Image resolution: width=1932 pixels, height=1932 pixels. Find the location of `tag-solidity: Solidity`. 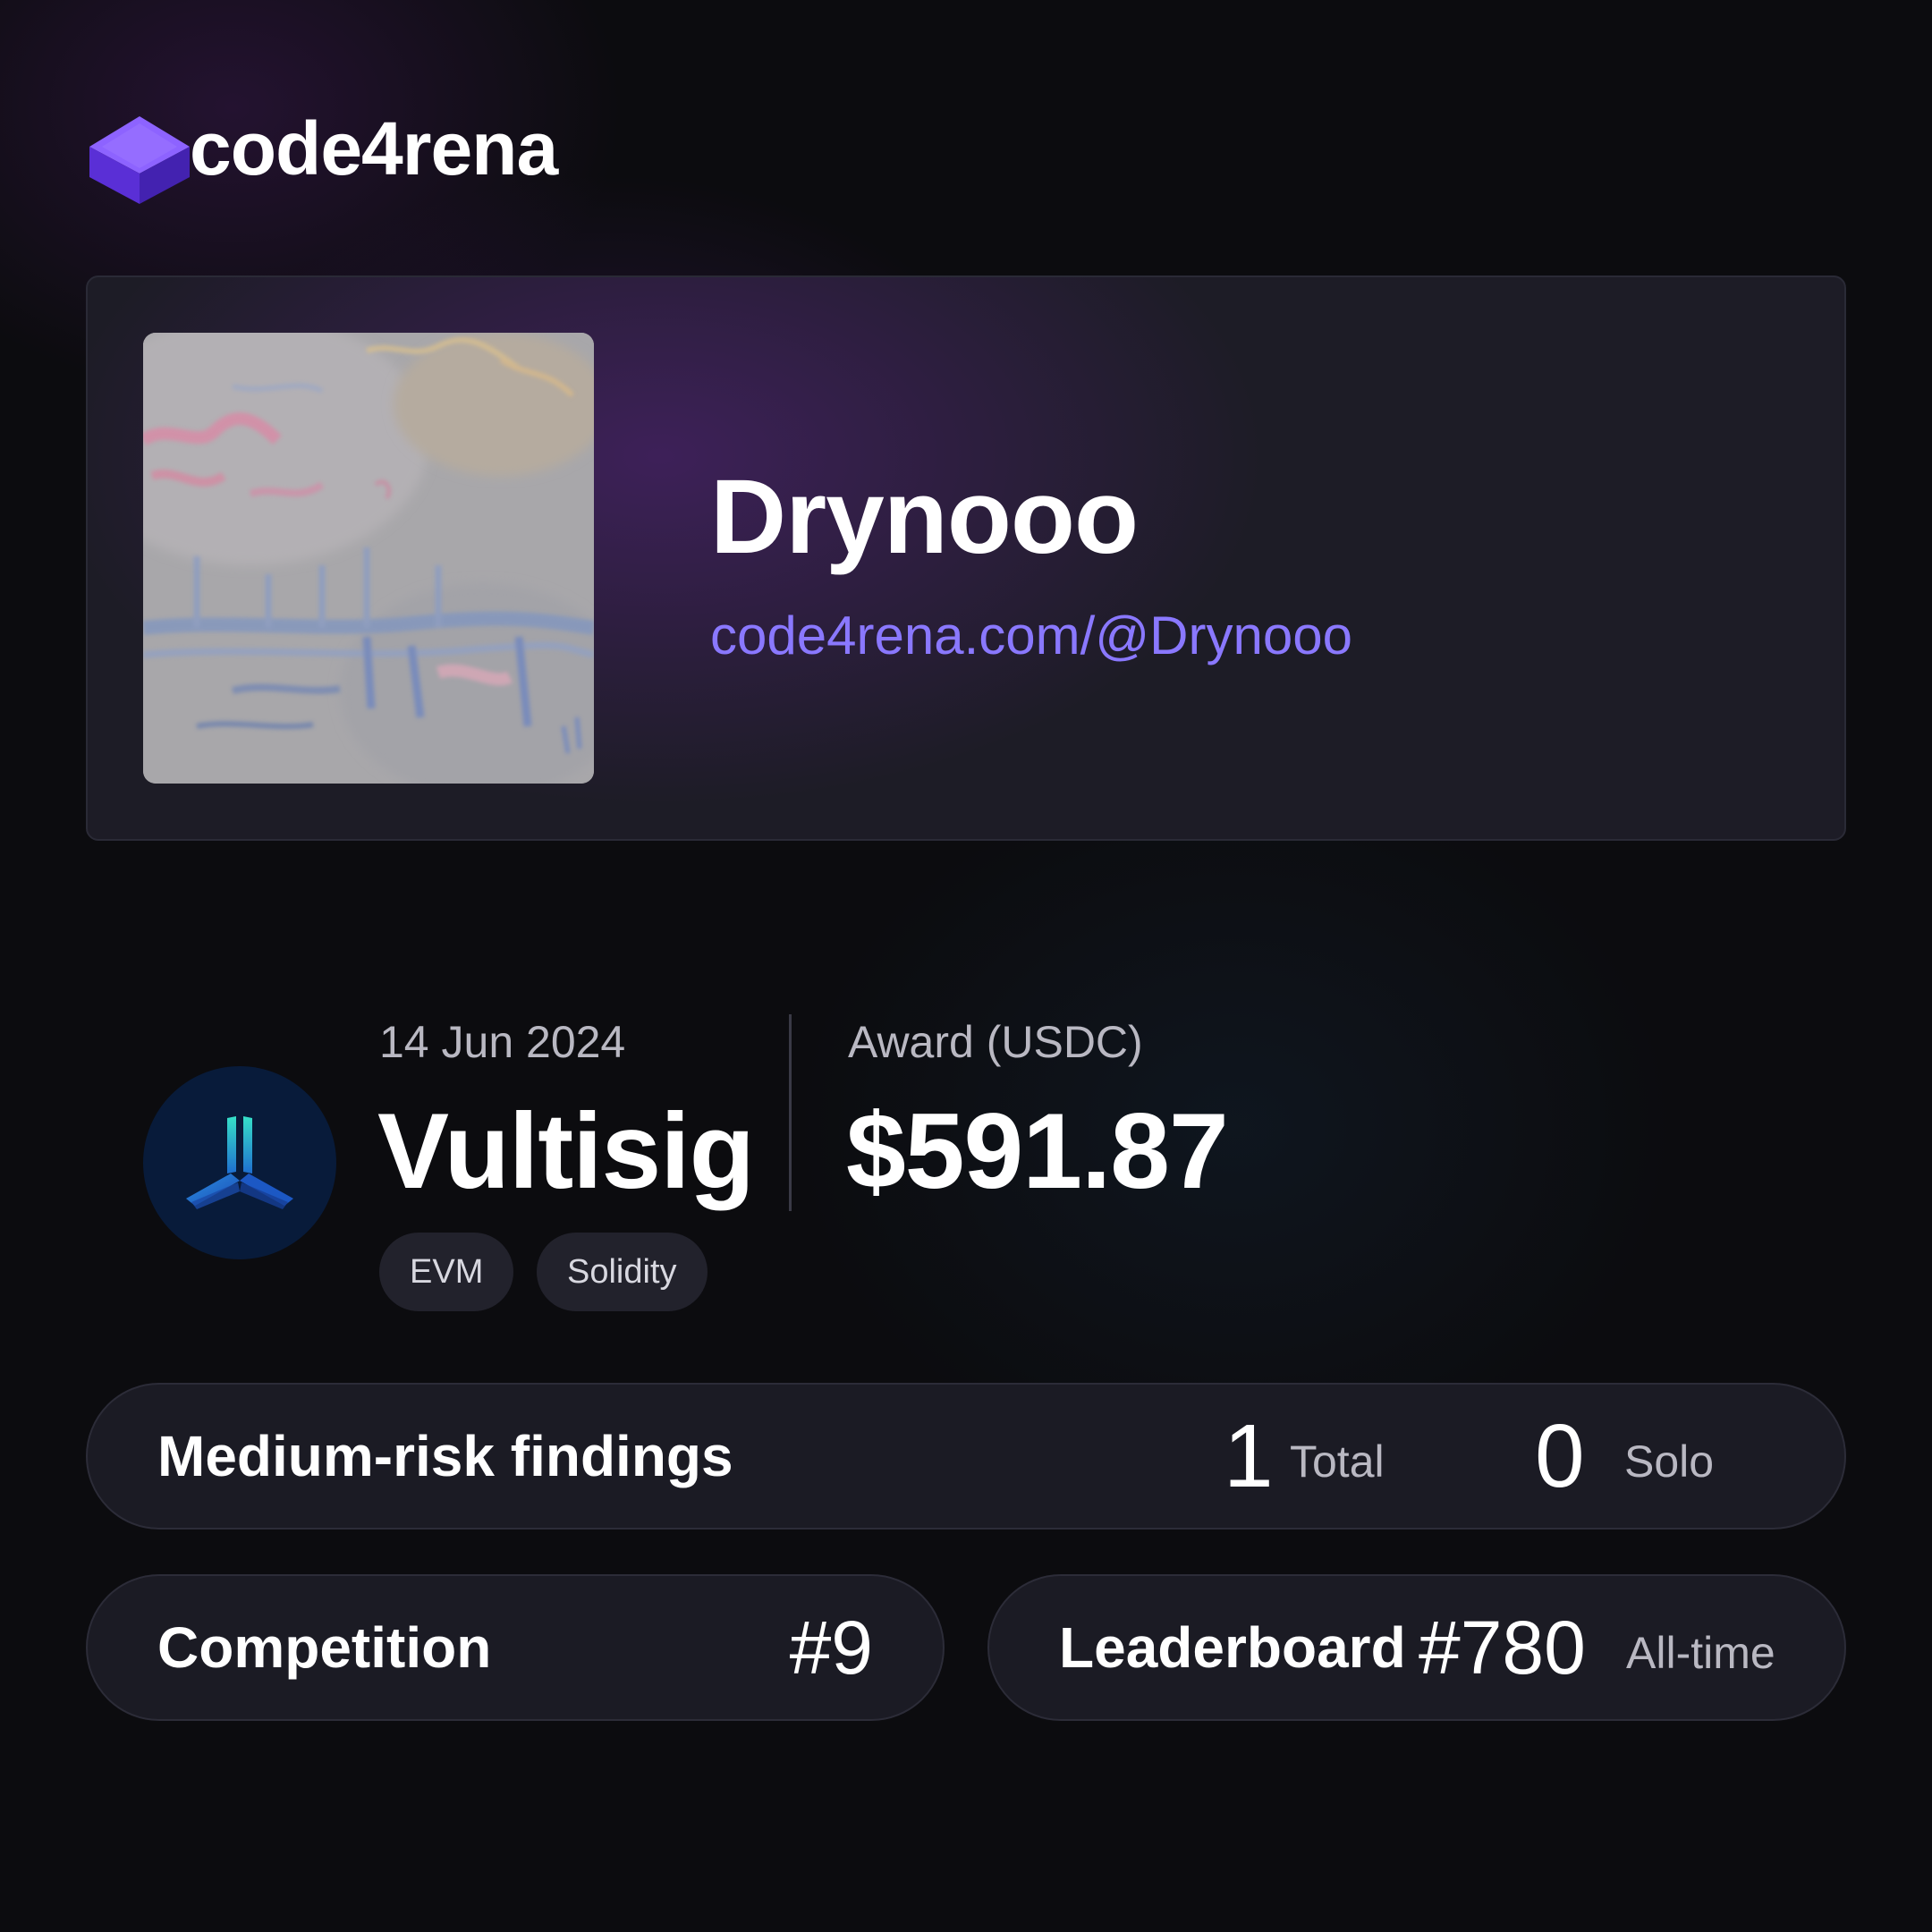

tag-solidity: Solidity is located at coordinates (622, 1272).